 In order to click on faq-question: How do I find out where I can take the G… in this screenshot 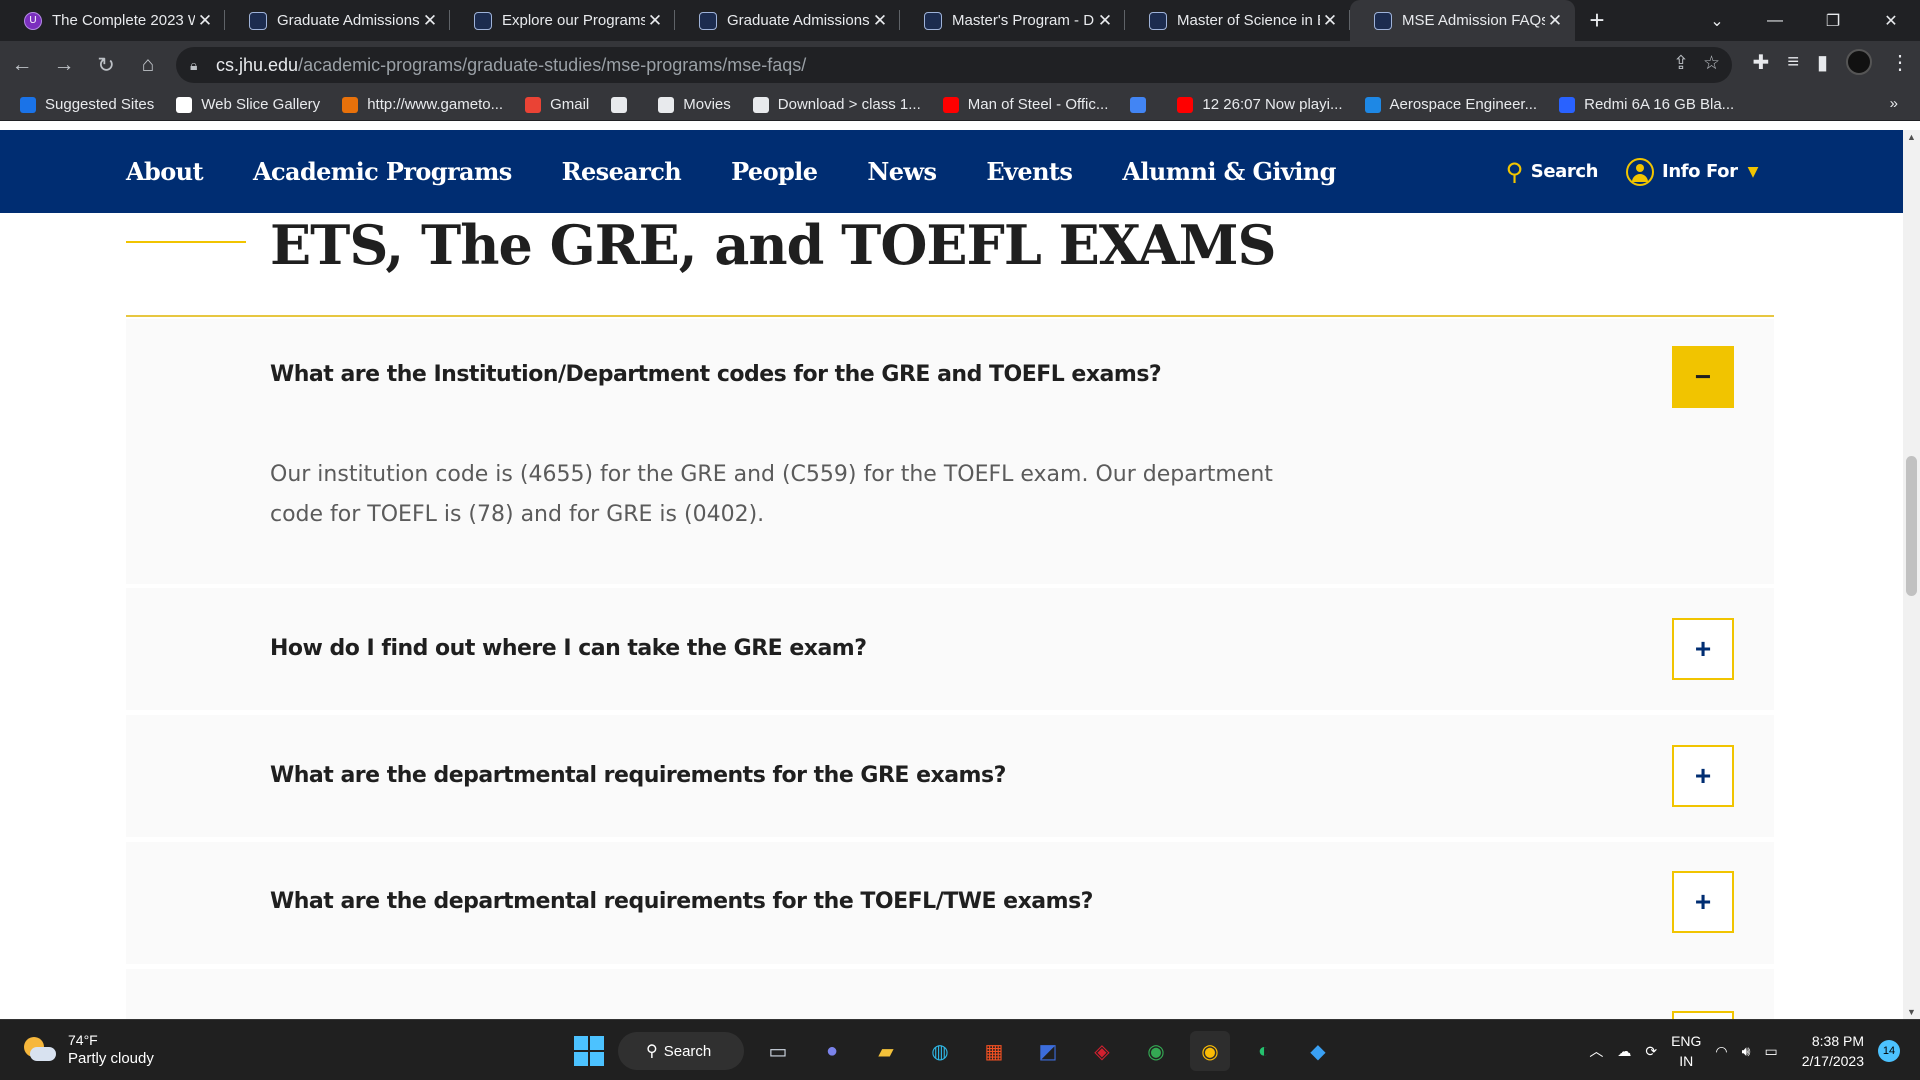, I will do `click(568, 648)`.